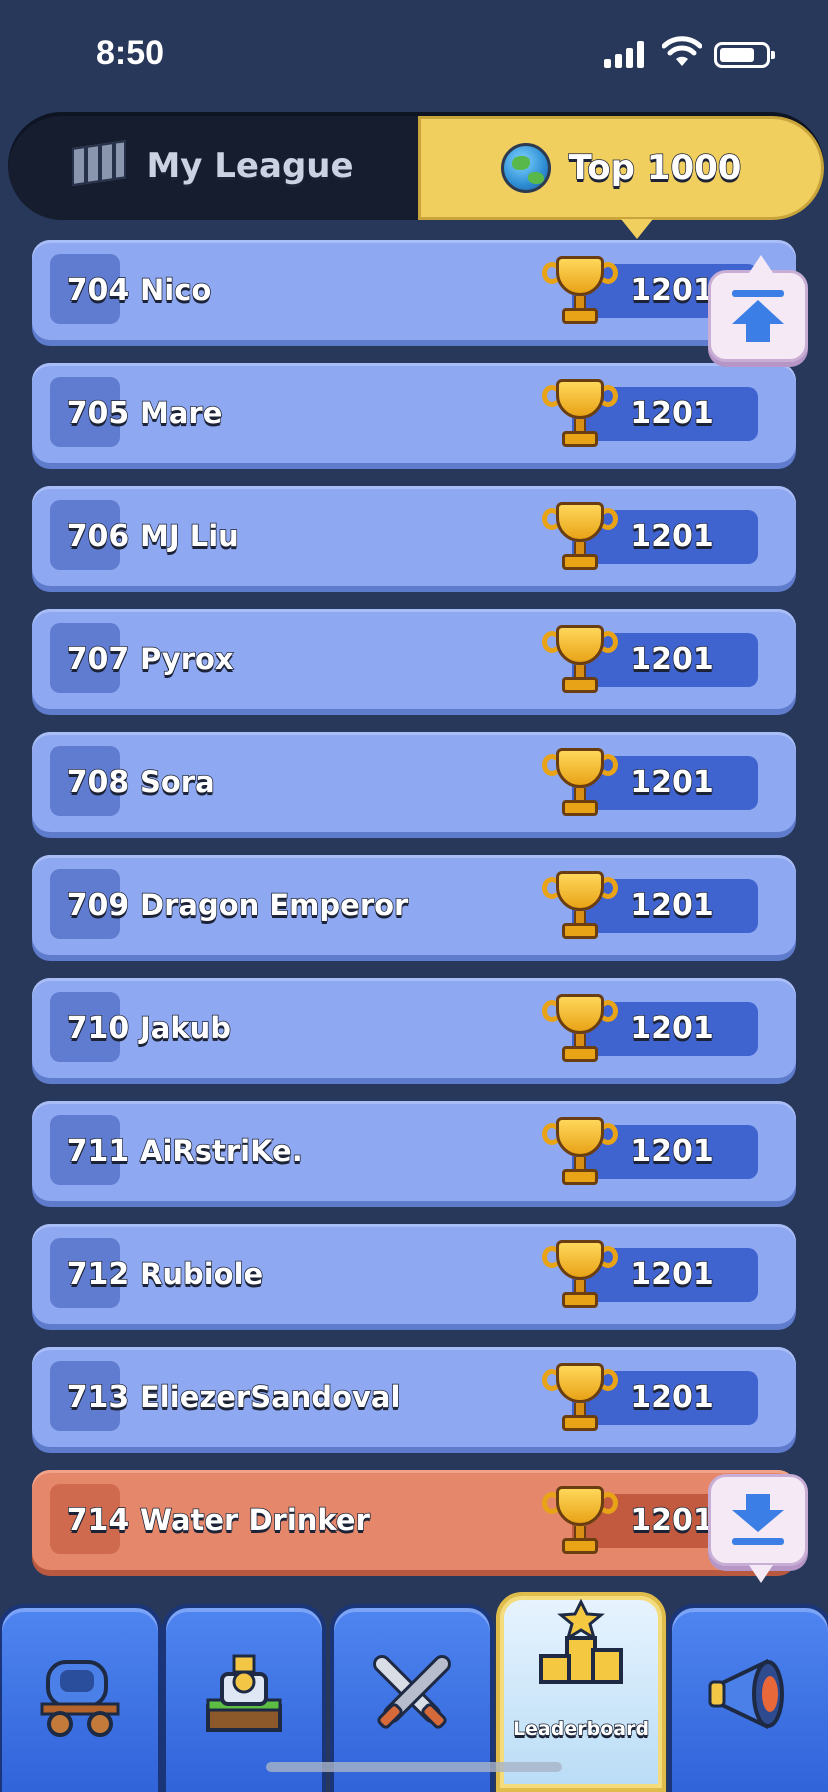 This screenshot has width=828, height=1792. I want to click on rank-number: 711, so click(98, 1151).